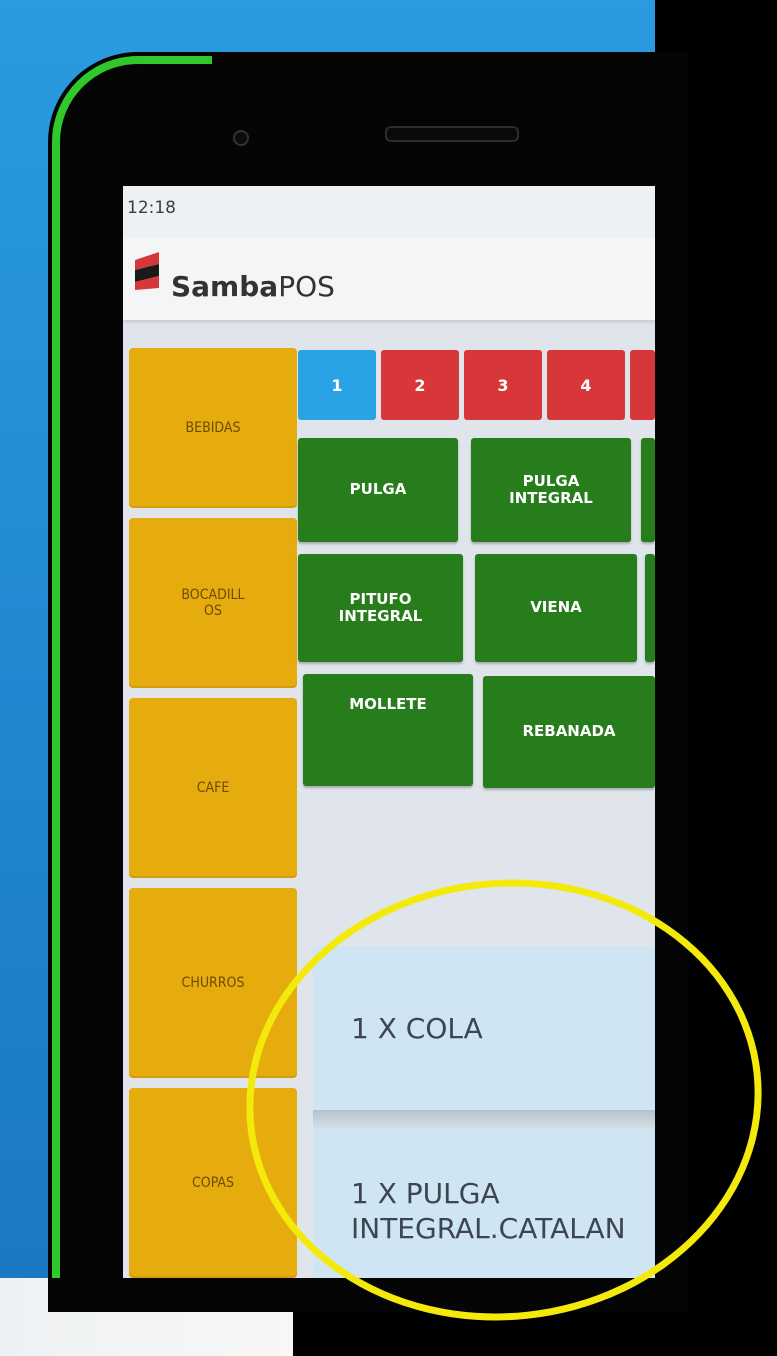 The image size is (777, 1356). I want to click on category-bocadillos: BOCADILL OS, so click(213, 603).